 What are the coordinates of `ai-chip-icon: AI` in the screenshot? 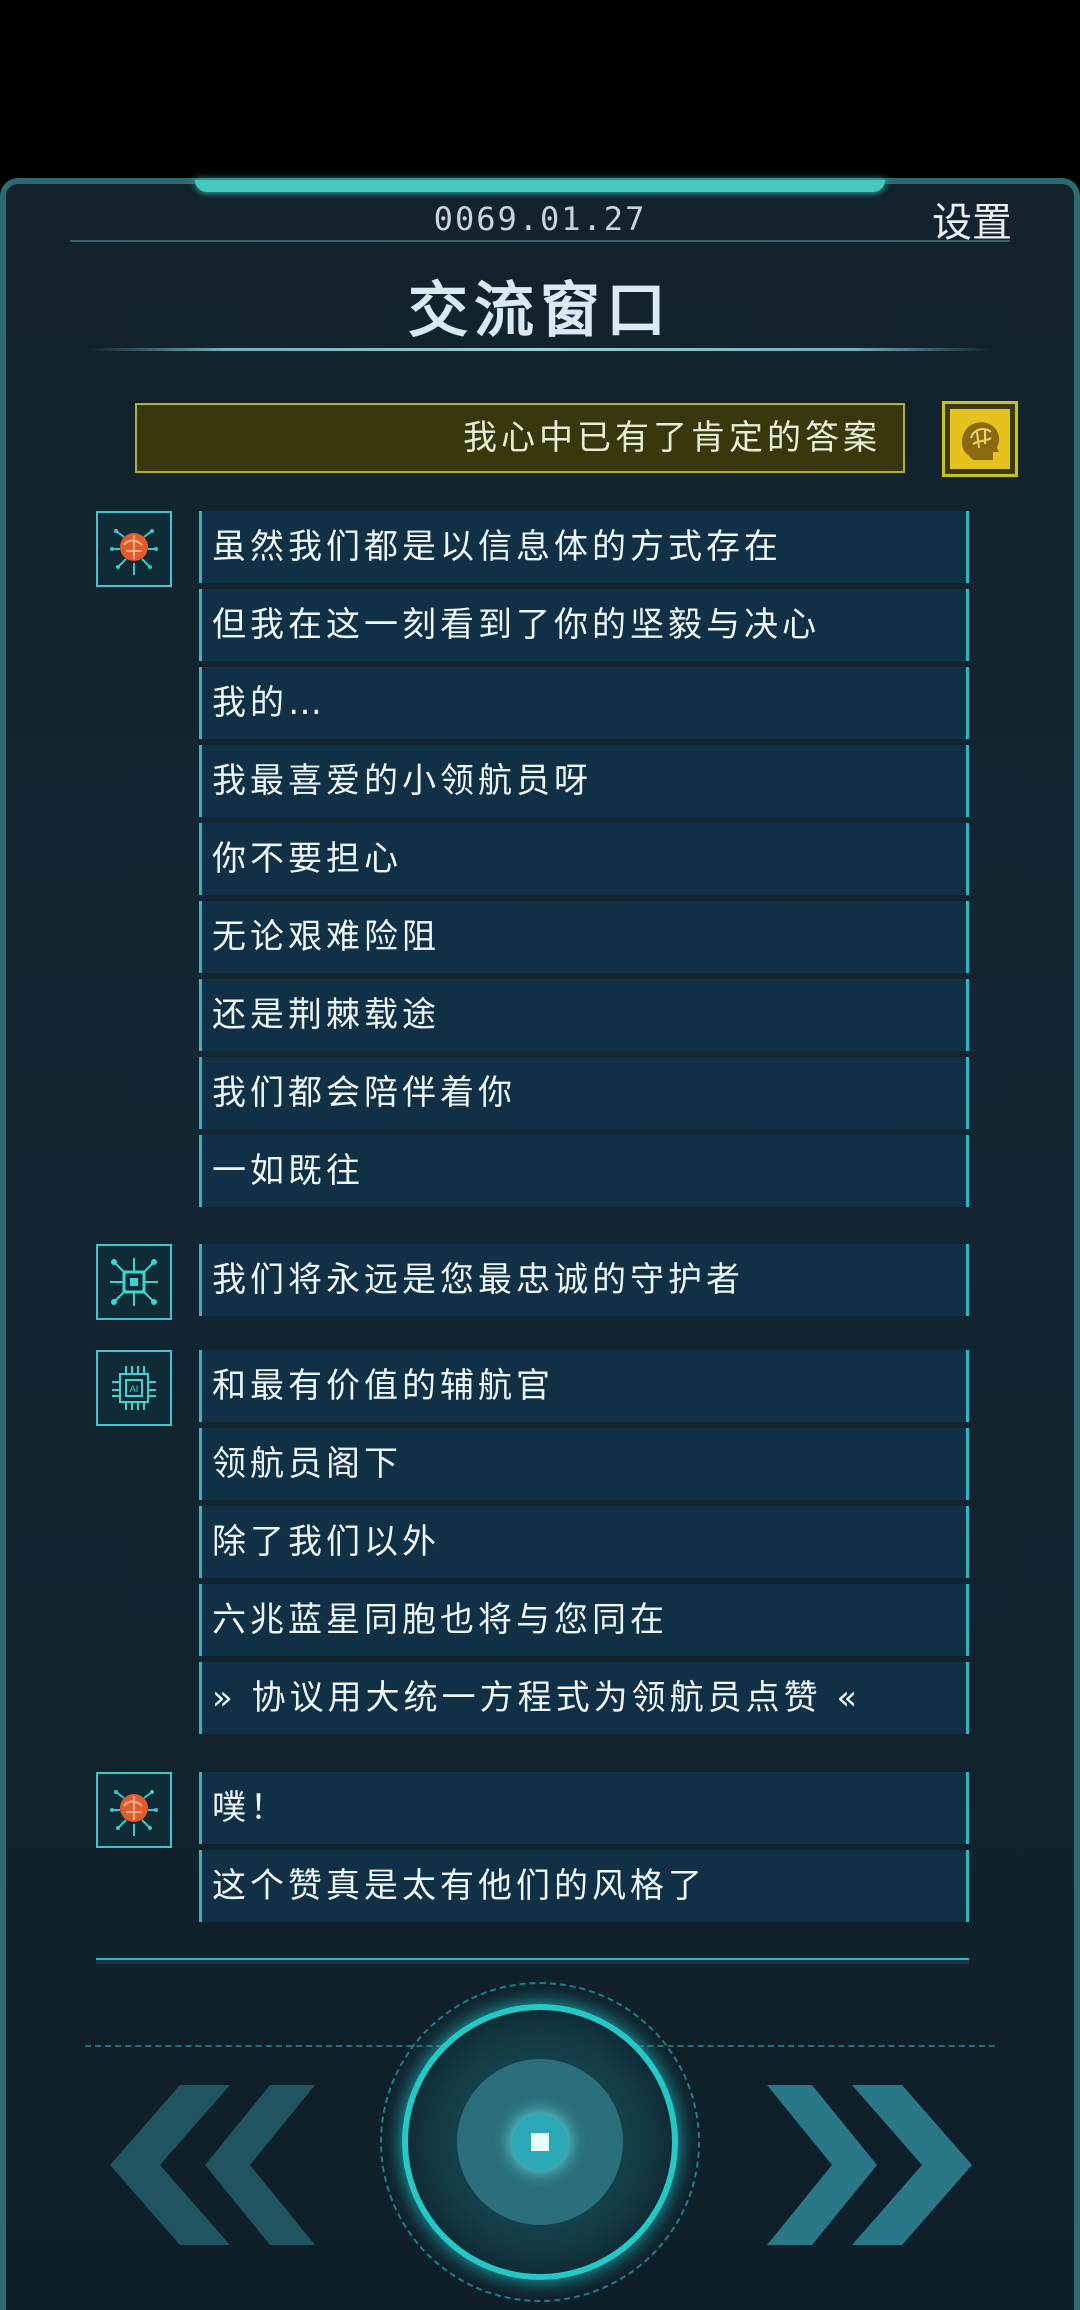 It's located at (134, 1388).